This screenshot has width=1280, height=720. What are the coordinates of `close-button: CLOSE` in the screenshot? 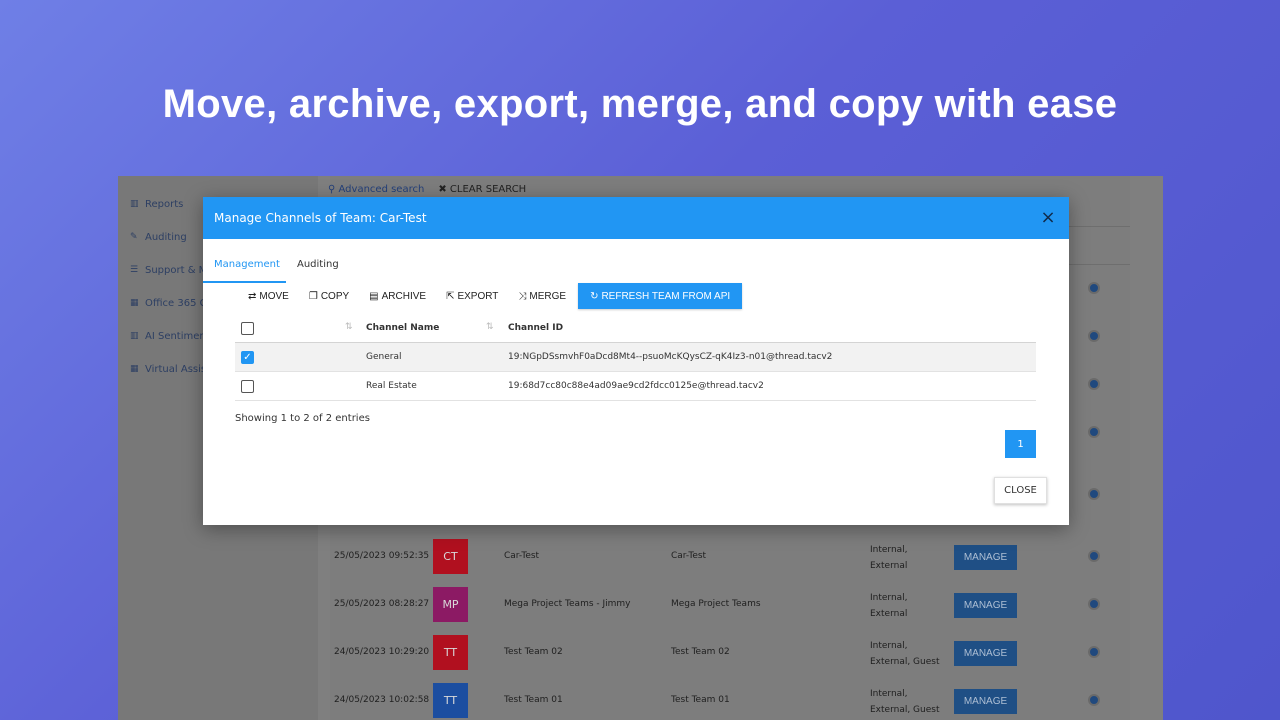 It's located at (1020, 490).